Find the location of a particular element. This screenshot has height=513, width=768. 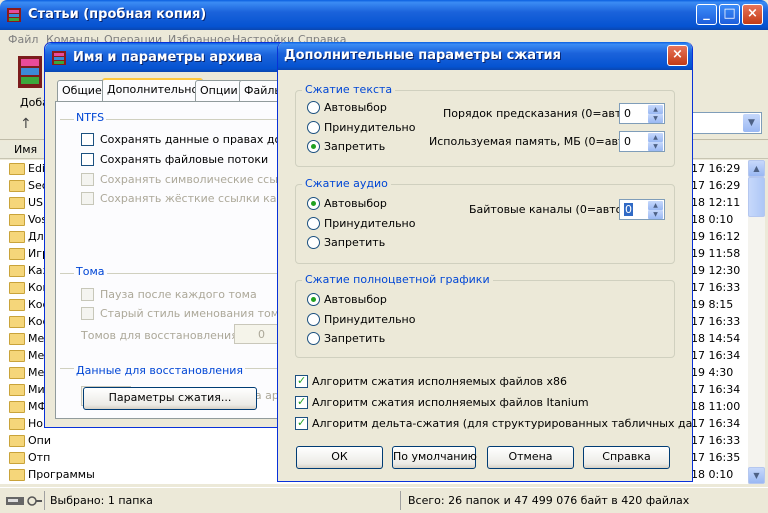

delta-filter-checkbox is located at coordinates (301, 423).